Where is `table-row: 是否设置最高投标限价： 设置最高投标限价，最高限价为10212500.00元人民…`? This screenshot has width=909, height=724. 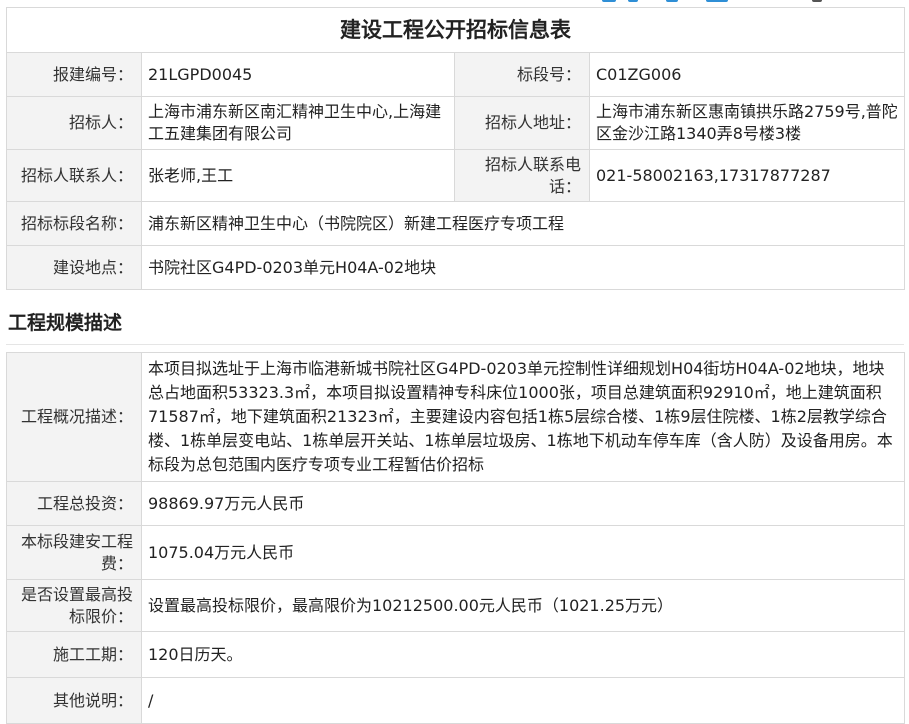
table-row: 是否设置最高投标限价： 设置最高投标限价，最高限价为10212500.00元人民… is located at coordinates (455, 605).